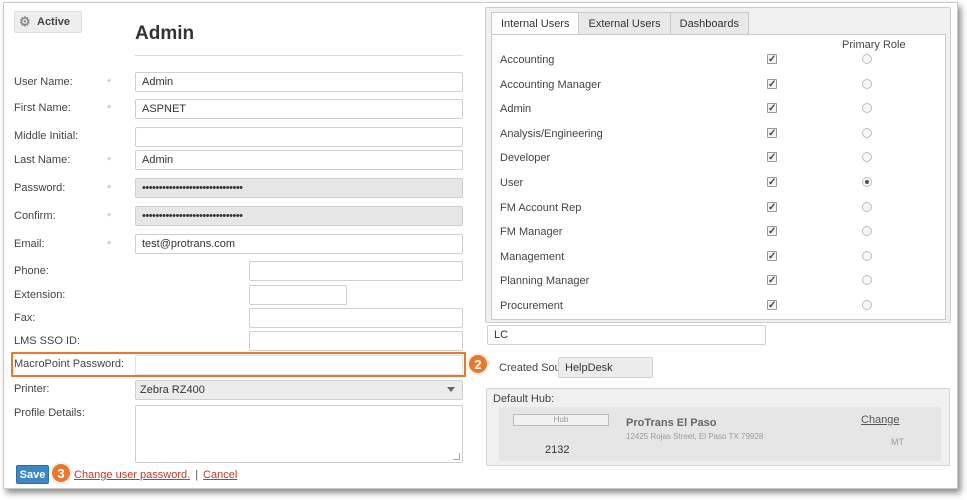  Describe the element at coordinates (512, 183) in the screenshot. I see `role-name: User` at that location.